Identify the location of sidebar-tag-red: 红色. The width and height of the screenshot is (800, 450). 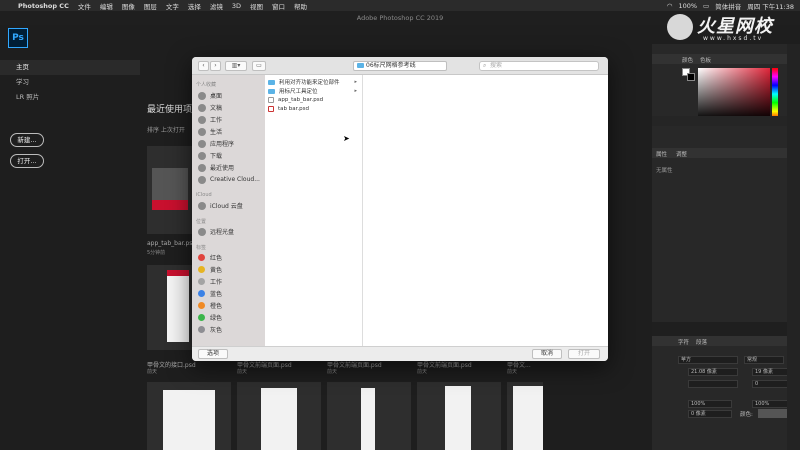
(210, 257).